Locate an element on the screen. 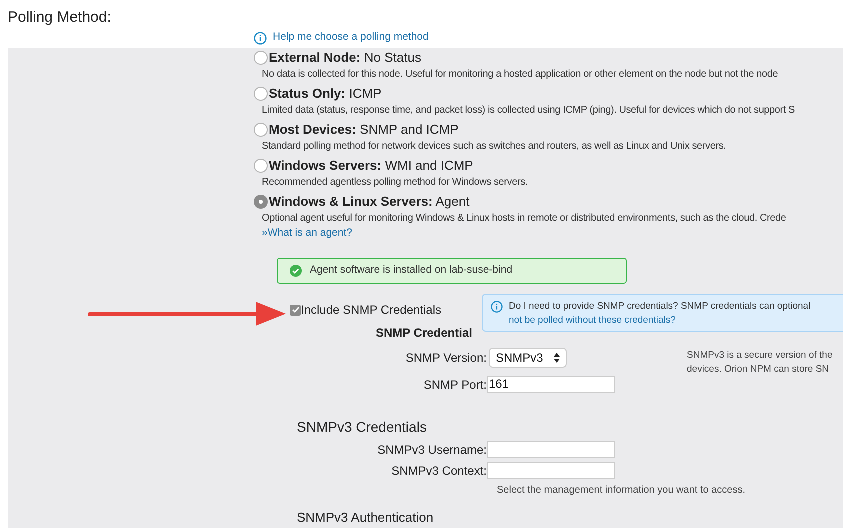 This screenshot has height=532, width=843. username-field is located at coordinates (551, 449).